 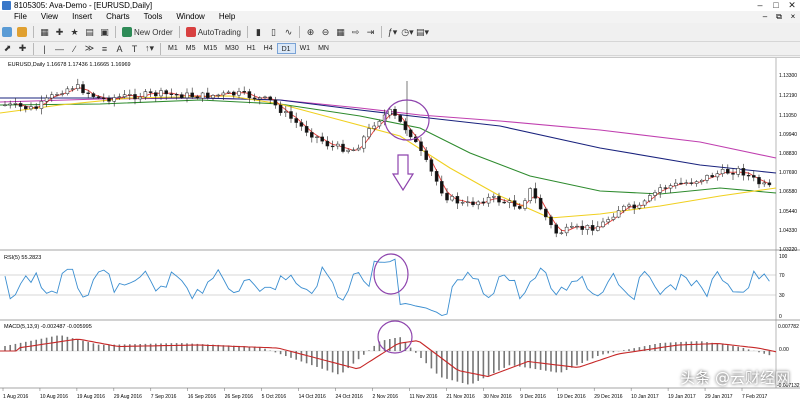 What do you see at coordinates (268, 48) in the screenshot?
I see `timeframe-h4: H4` at bounding box center [268, 48].